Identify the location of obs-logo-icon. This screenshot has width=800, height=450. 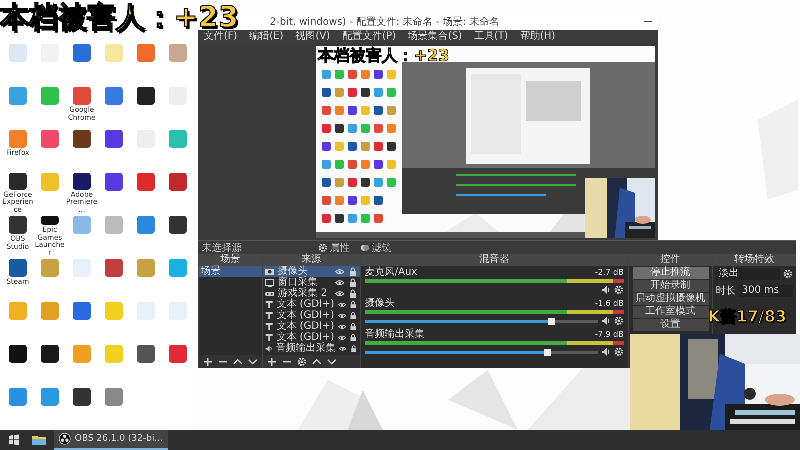
(65, 439).